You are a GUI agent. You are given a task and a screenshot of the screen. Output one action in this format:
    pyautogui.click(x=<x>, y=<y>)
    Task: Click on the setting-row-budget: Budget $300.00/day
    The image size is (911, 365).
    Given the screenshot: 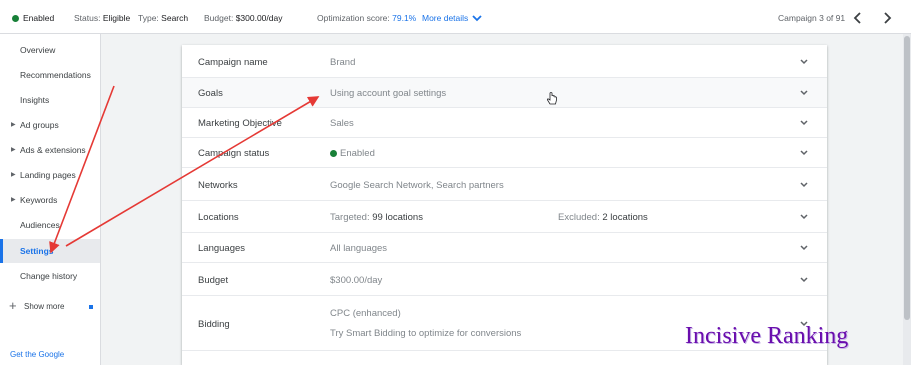 What is the action you would take?
    pyautogui.click(x=504, y=279)
    